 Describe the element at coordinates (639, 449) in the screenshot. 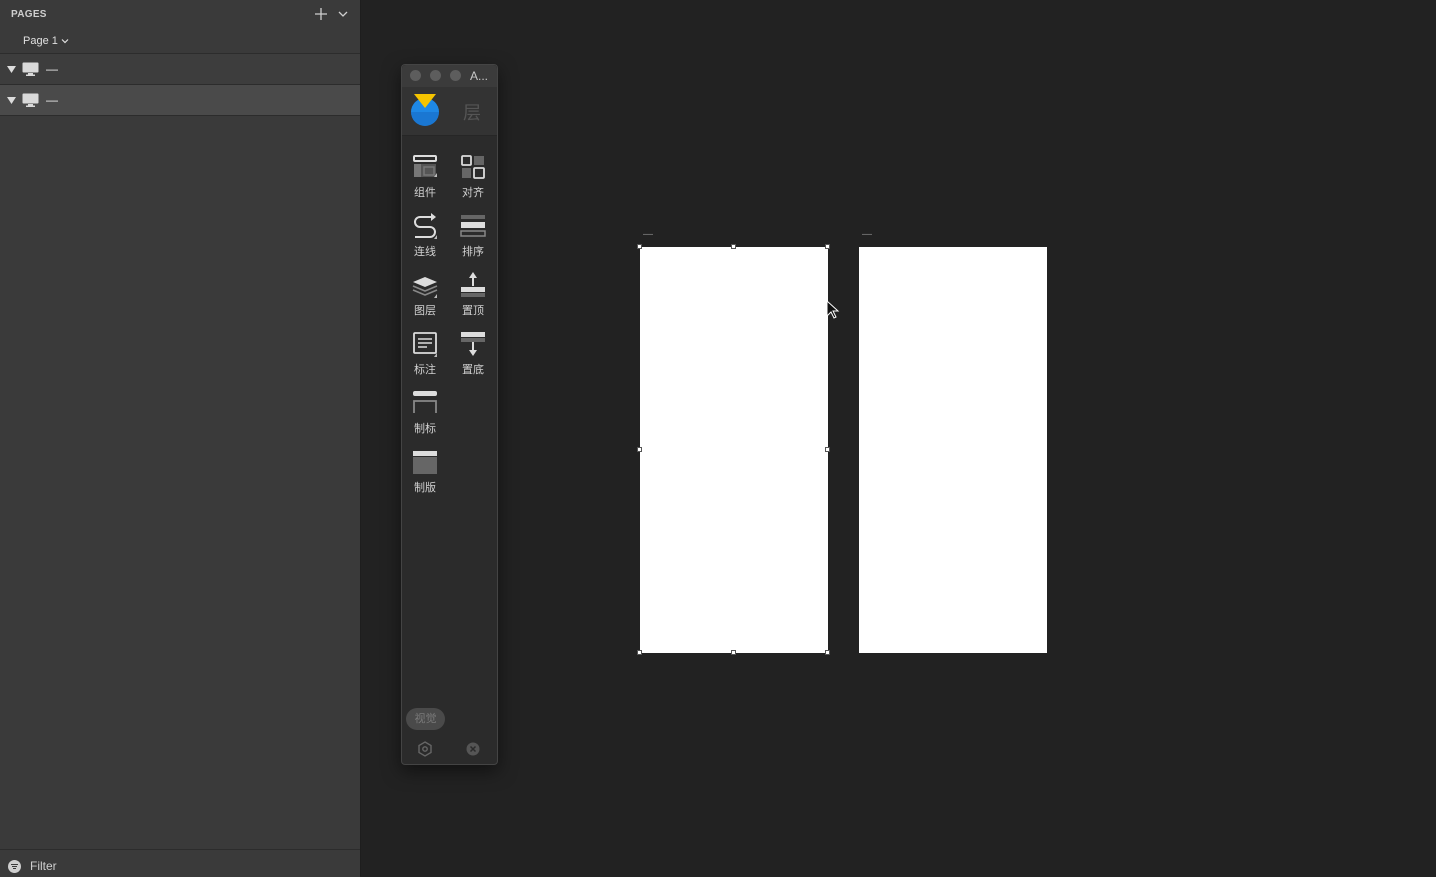

I see `resize-handle-left` at that location.